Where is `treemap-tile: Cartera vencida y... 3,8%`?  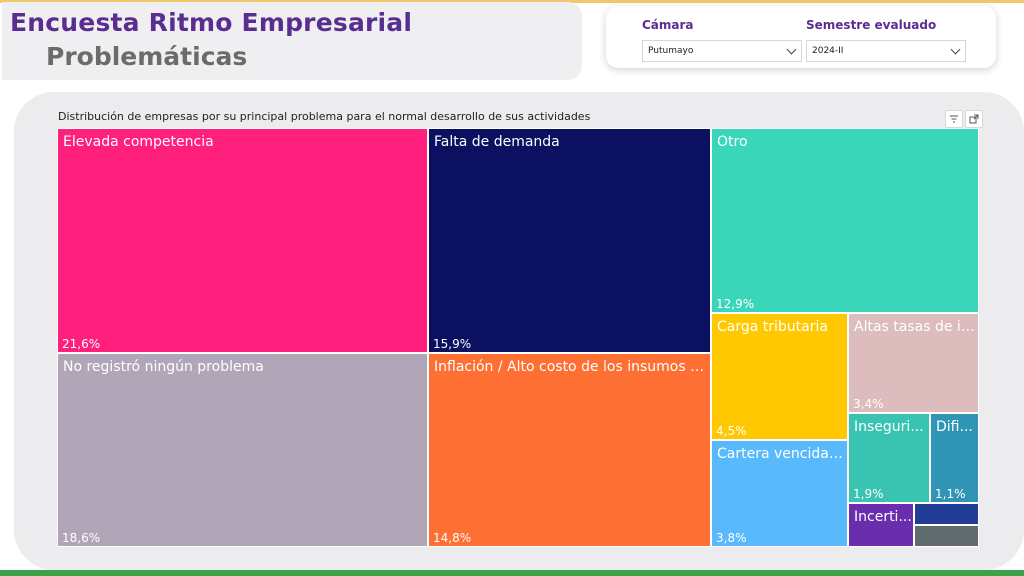
treemap-tile: Cartera vencida y... 3,8% is located at coordinates (779, 493).